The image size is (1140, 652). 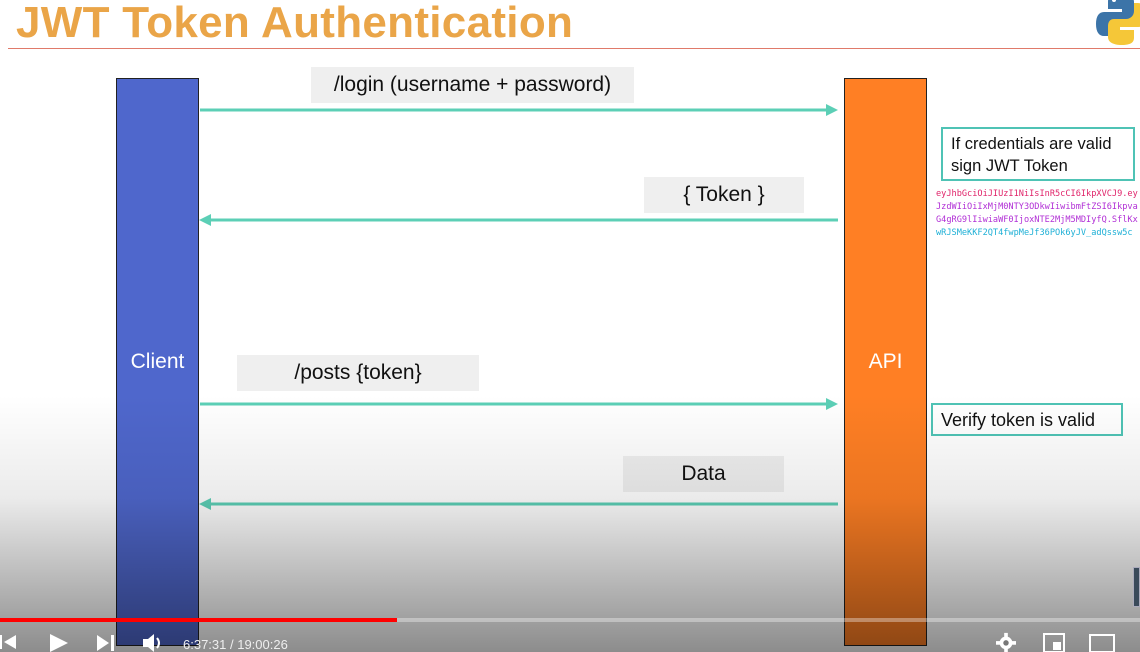 I want to click on jwt-line-1: eyJhbGciOiJIUzI1NiIsInR5cCI6IkpXVCJ9.ey, so click(x=1037, y=194).